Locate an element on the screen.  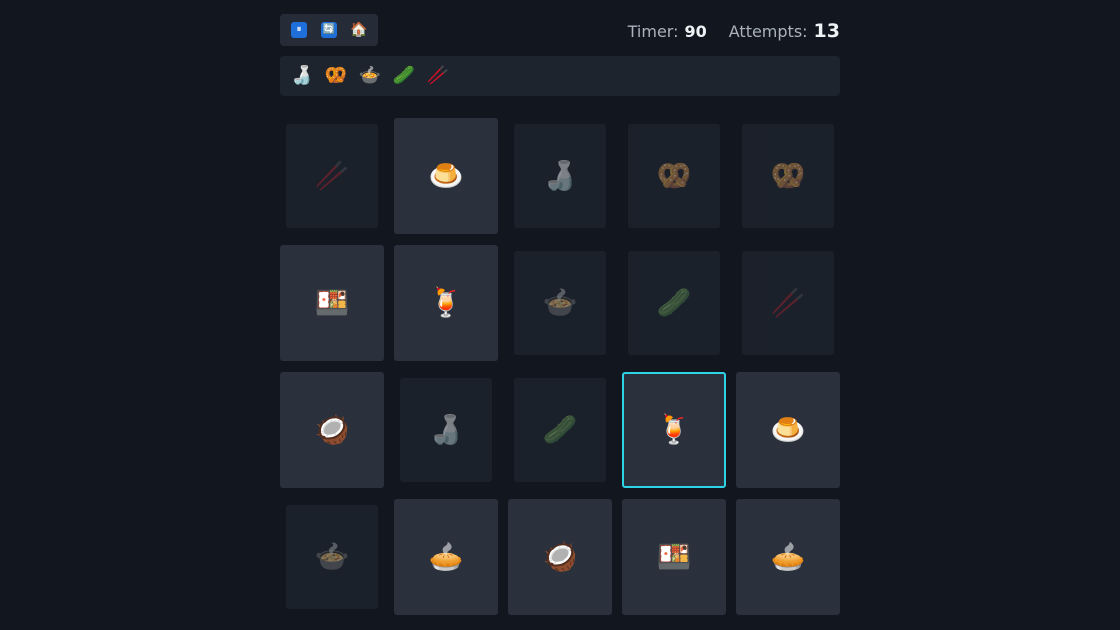
attempts: Attempts: 13 is located at coordinates (784, 31).